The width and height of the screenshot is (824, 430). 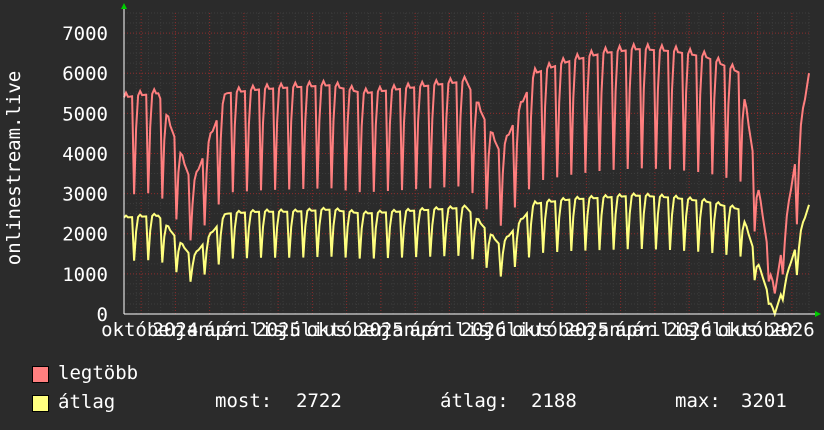 I want to click on y-tick-label: 5000, so click(x=85, y=114).